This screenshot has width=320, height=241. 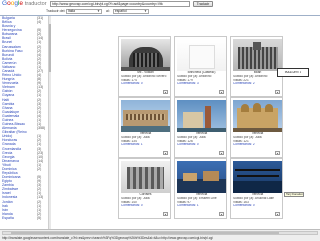 What do you see at coordinates (203, 4) in the screenshot?
I see `translate-button: Traducir` at bounding box center [203, 4].